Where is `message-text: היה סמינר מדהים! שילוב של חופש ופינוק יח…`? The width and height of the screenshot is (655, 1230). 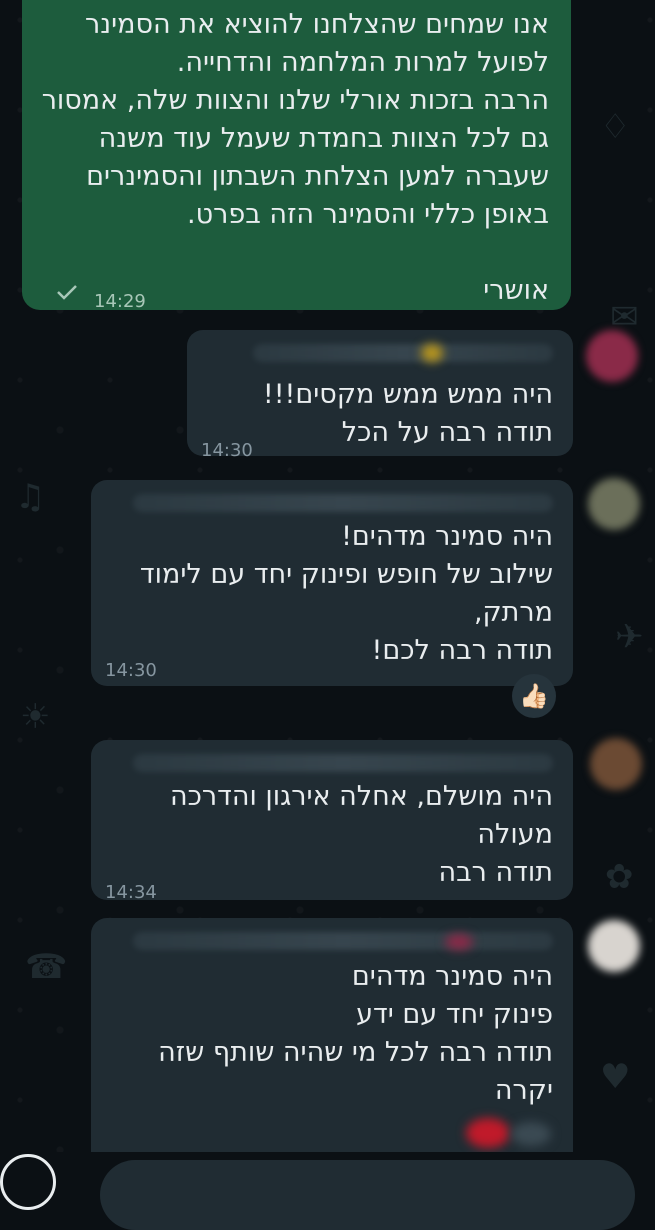 message-text: היה סמינר מדהים! שילוב של חופש ופינוק יח… is located at coordinates (346, 593).